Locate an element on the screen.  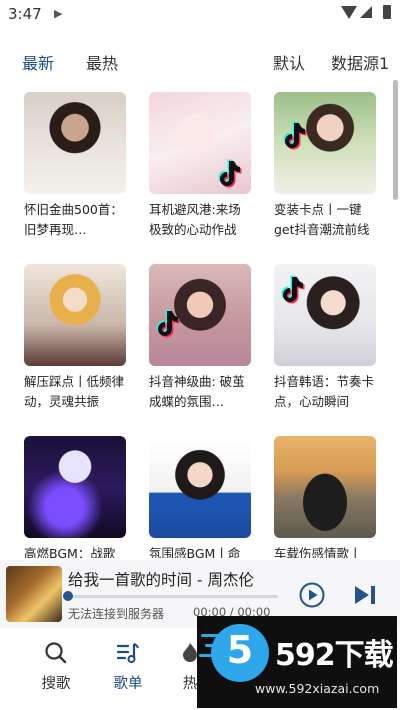
nav-playlist: 歌单 is located at coordinates (128, 666).